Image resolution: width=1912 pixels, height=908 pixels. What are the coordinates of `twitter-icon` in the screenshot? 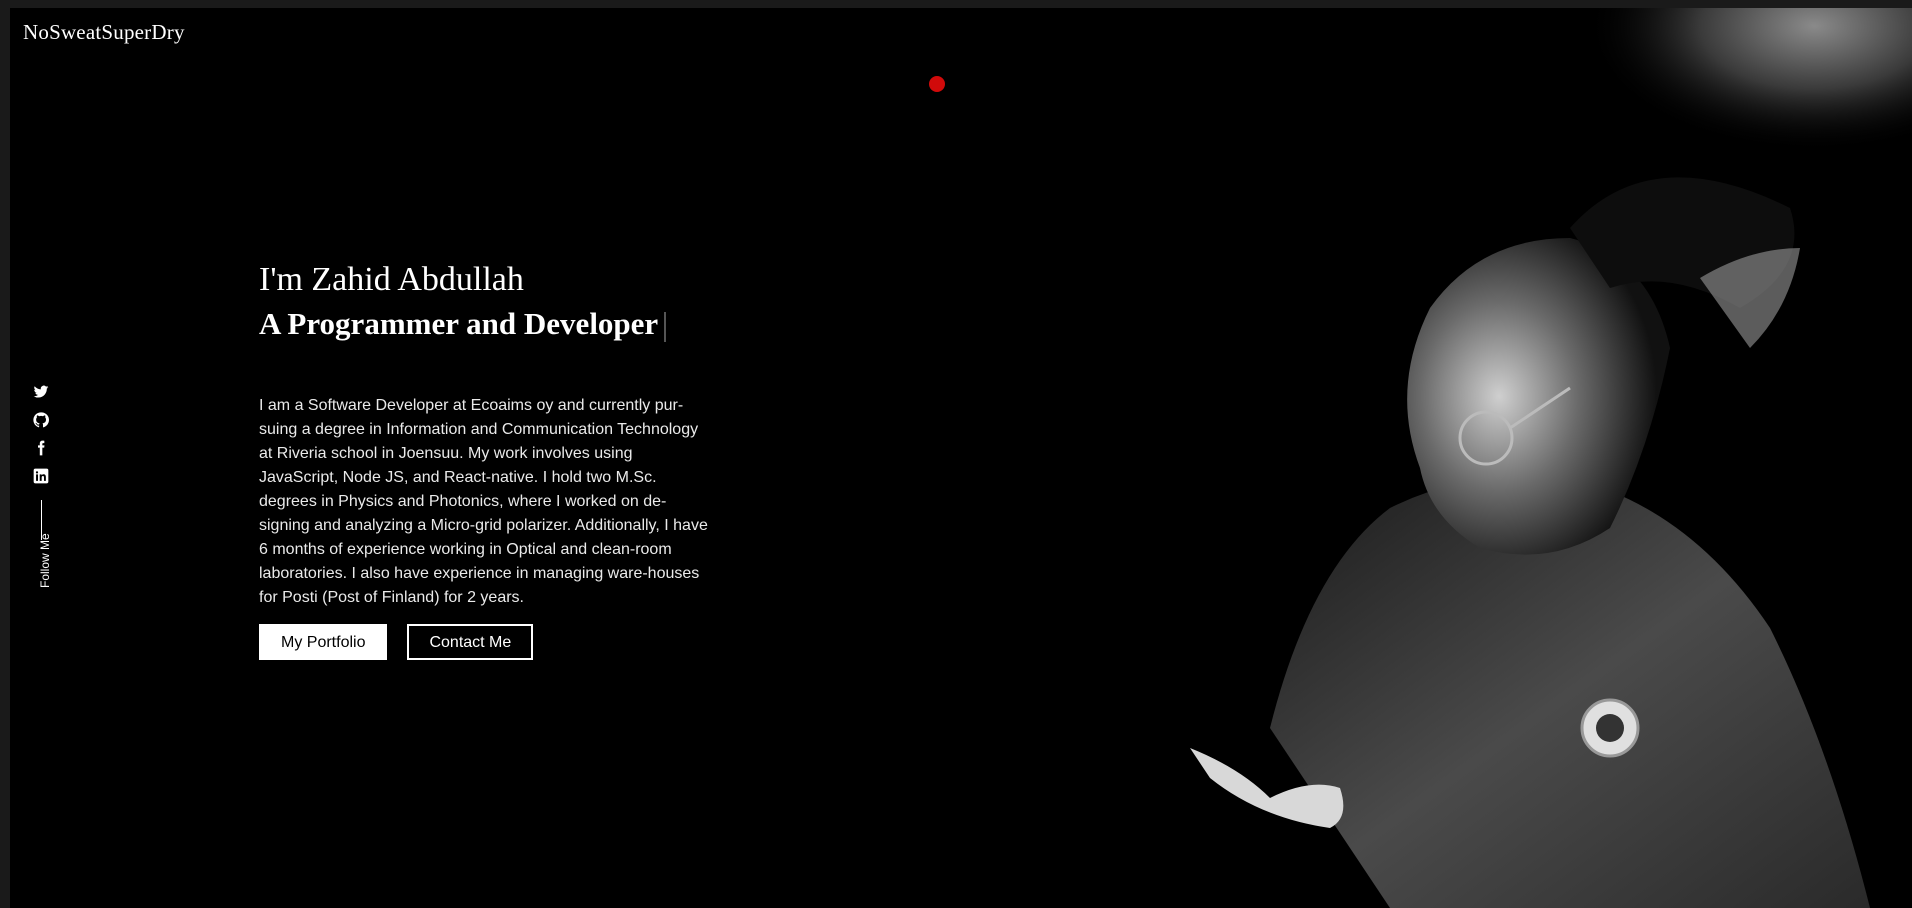 It's located at (41, 392).